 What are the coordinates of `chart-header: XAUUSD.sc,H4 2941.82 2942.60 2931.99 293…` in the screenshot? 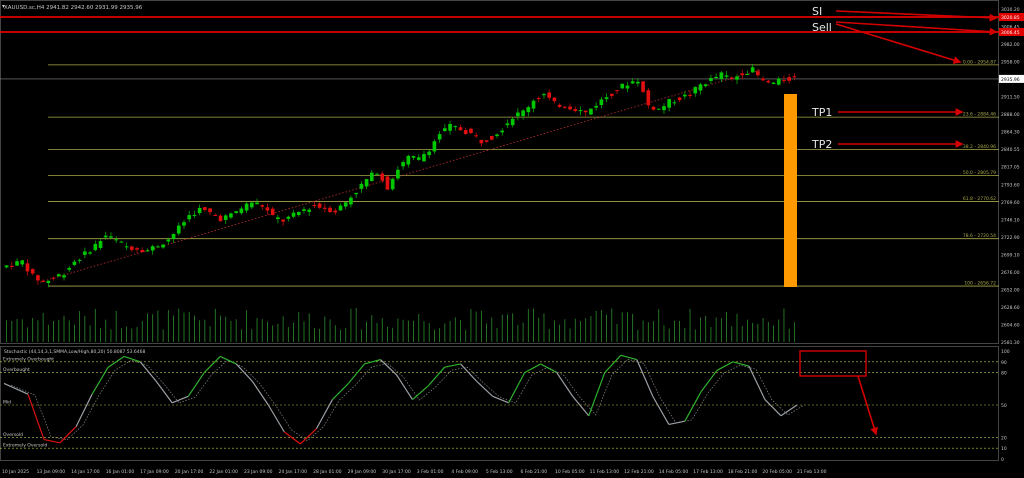 It's located at (73, 8).